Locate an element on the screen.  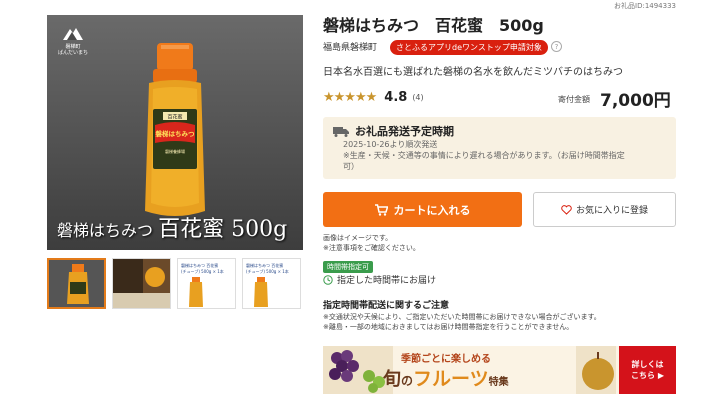
thumbnail-3-text-1: 磐梯はちみつ 百花蜜 is located at coordinates (199, 265).